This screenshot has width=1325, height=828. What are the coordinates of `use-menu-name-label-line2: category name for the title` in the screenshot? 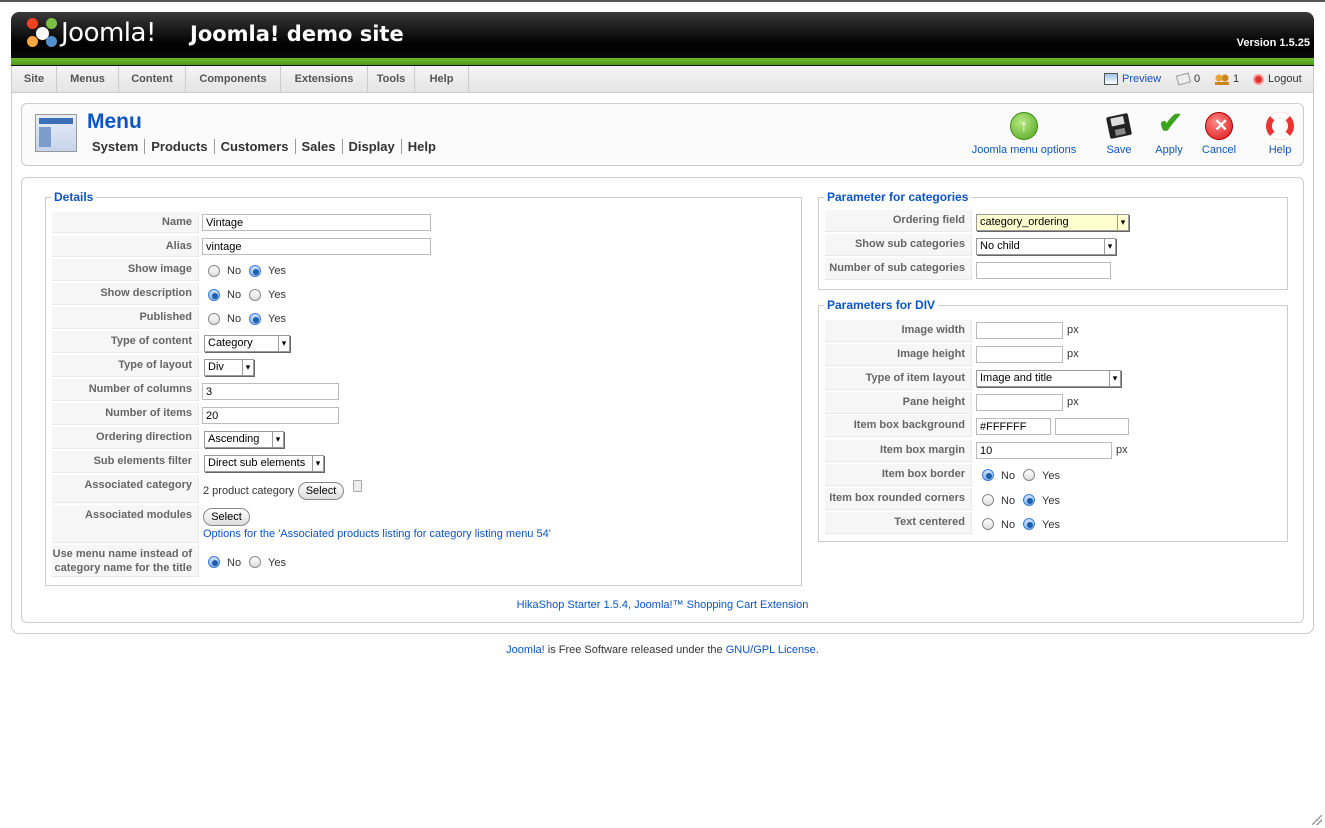 It's located at (123, 568).